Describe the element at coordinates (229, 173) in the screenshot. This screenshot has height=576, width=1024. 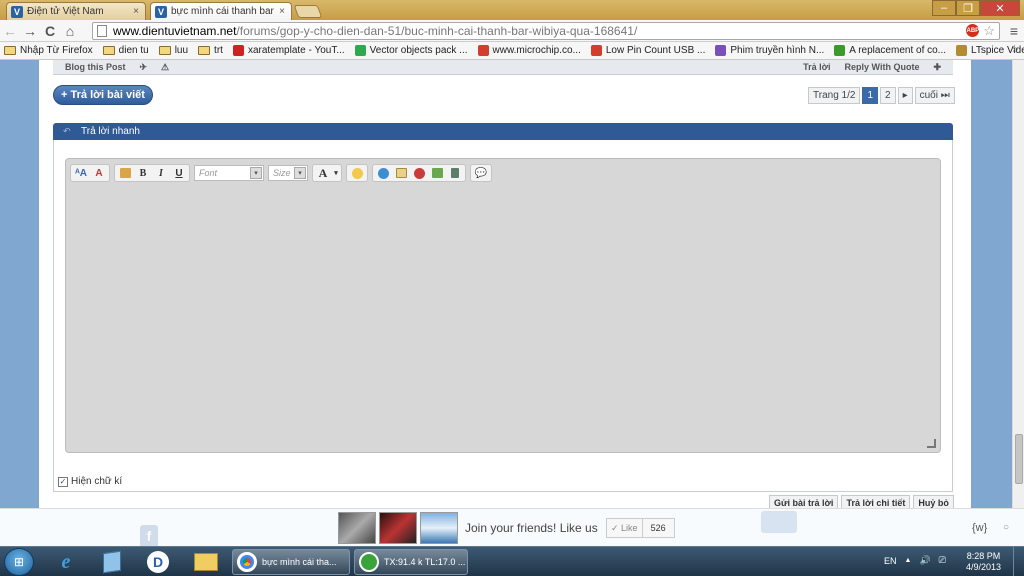
I see `font-select: Font ▾` at that location.